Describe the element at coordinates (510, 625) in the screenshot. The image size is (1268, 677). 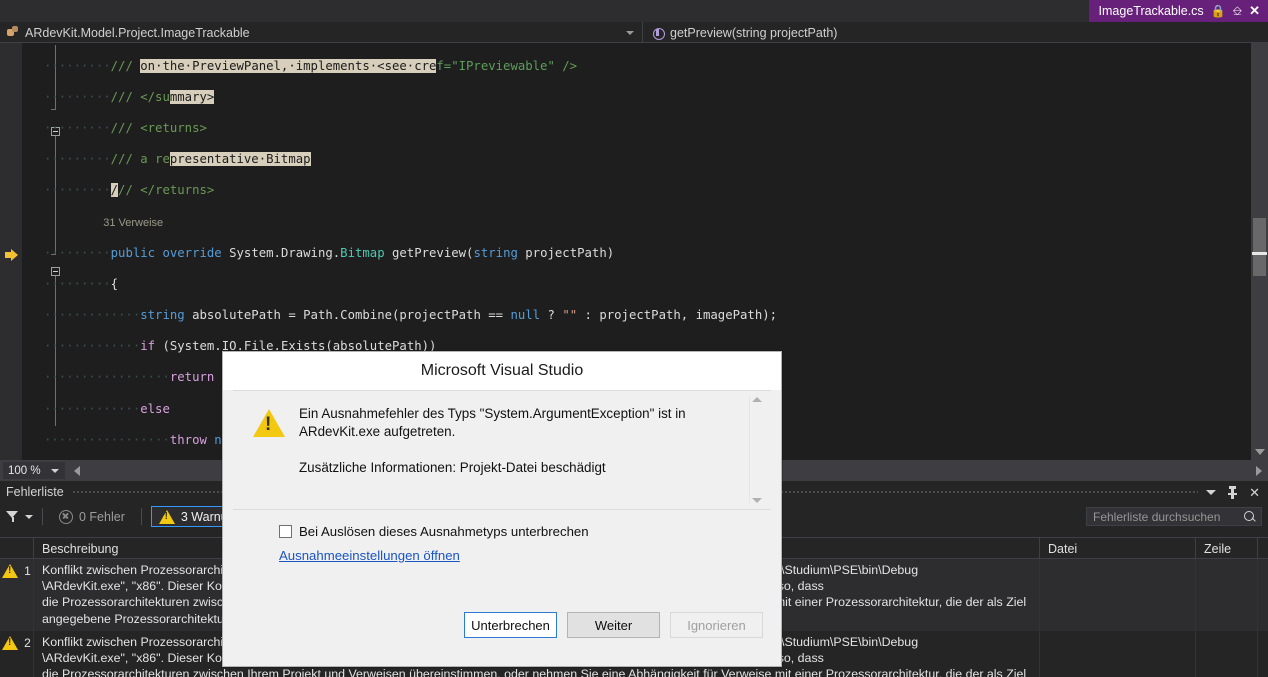
I see `break-button: Unterbrechen` at that location.